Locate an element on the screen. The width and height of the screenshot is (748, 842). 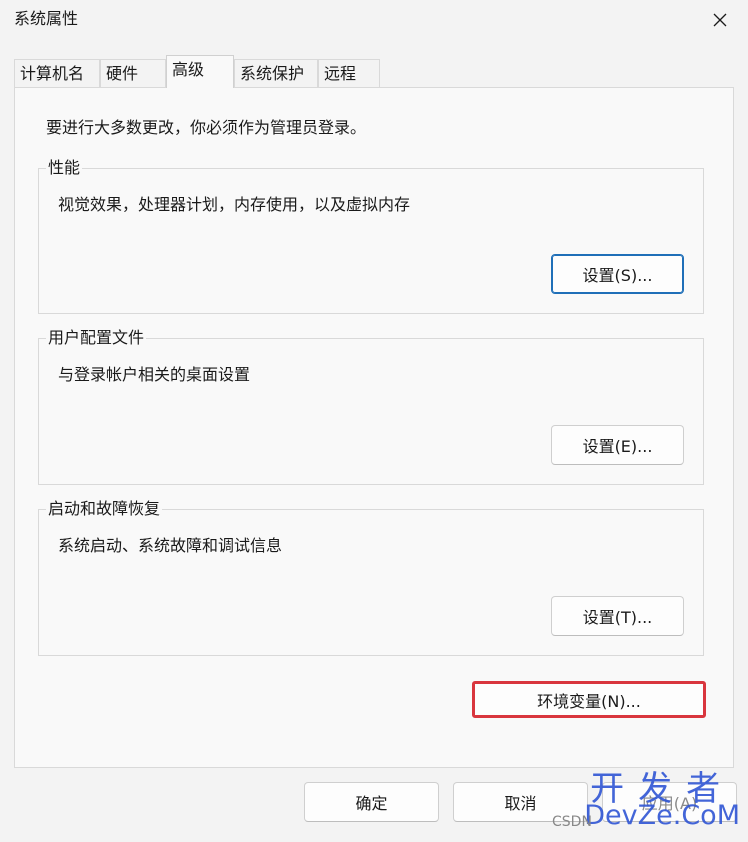
close-icon is located at coordinates (720, 20).